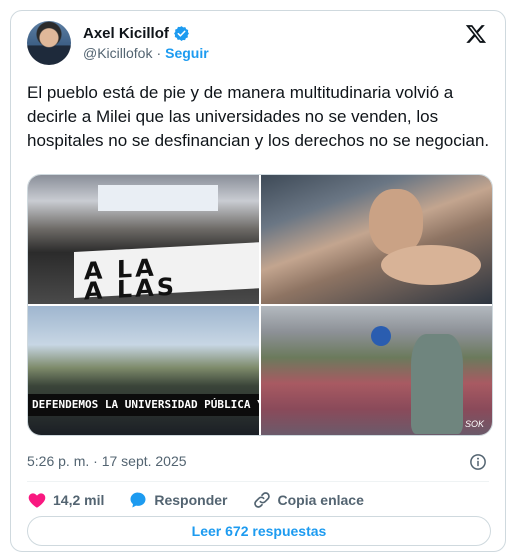 This screenshot has width=515, height=560. Describe the element at coordinates (474, 424) in the screenshot. I see `photo-4-watermark: SOK` at that location.